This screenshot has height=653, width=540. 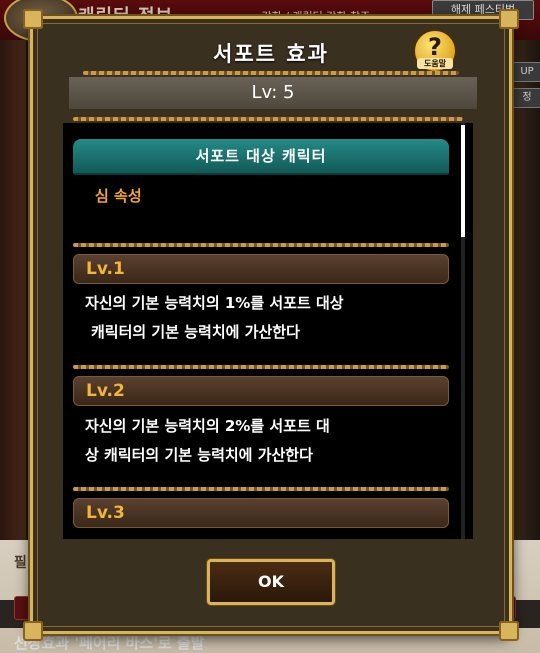 I want to click on target-attribute: 심 속성, so click(x=118, y=196).